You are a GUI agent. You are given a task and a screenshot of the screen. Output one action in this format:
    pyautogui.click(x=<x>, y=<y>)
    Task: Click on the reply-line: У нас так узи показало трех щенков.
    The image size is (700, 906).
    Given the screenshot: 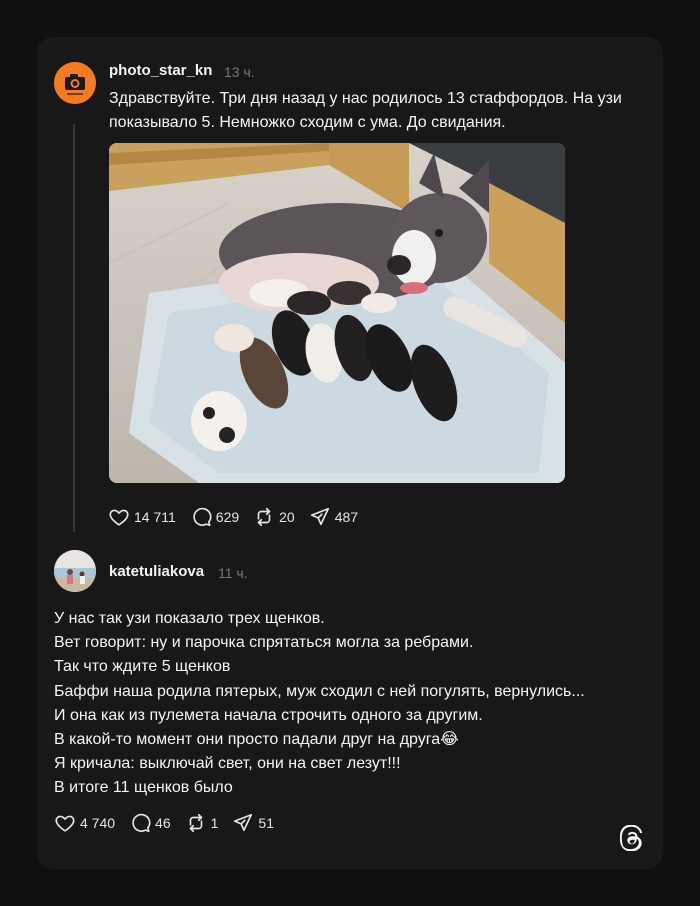 What is the action you would take?
    pyautogui.click(x=189, y=618)
    